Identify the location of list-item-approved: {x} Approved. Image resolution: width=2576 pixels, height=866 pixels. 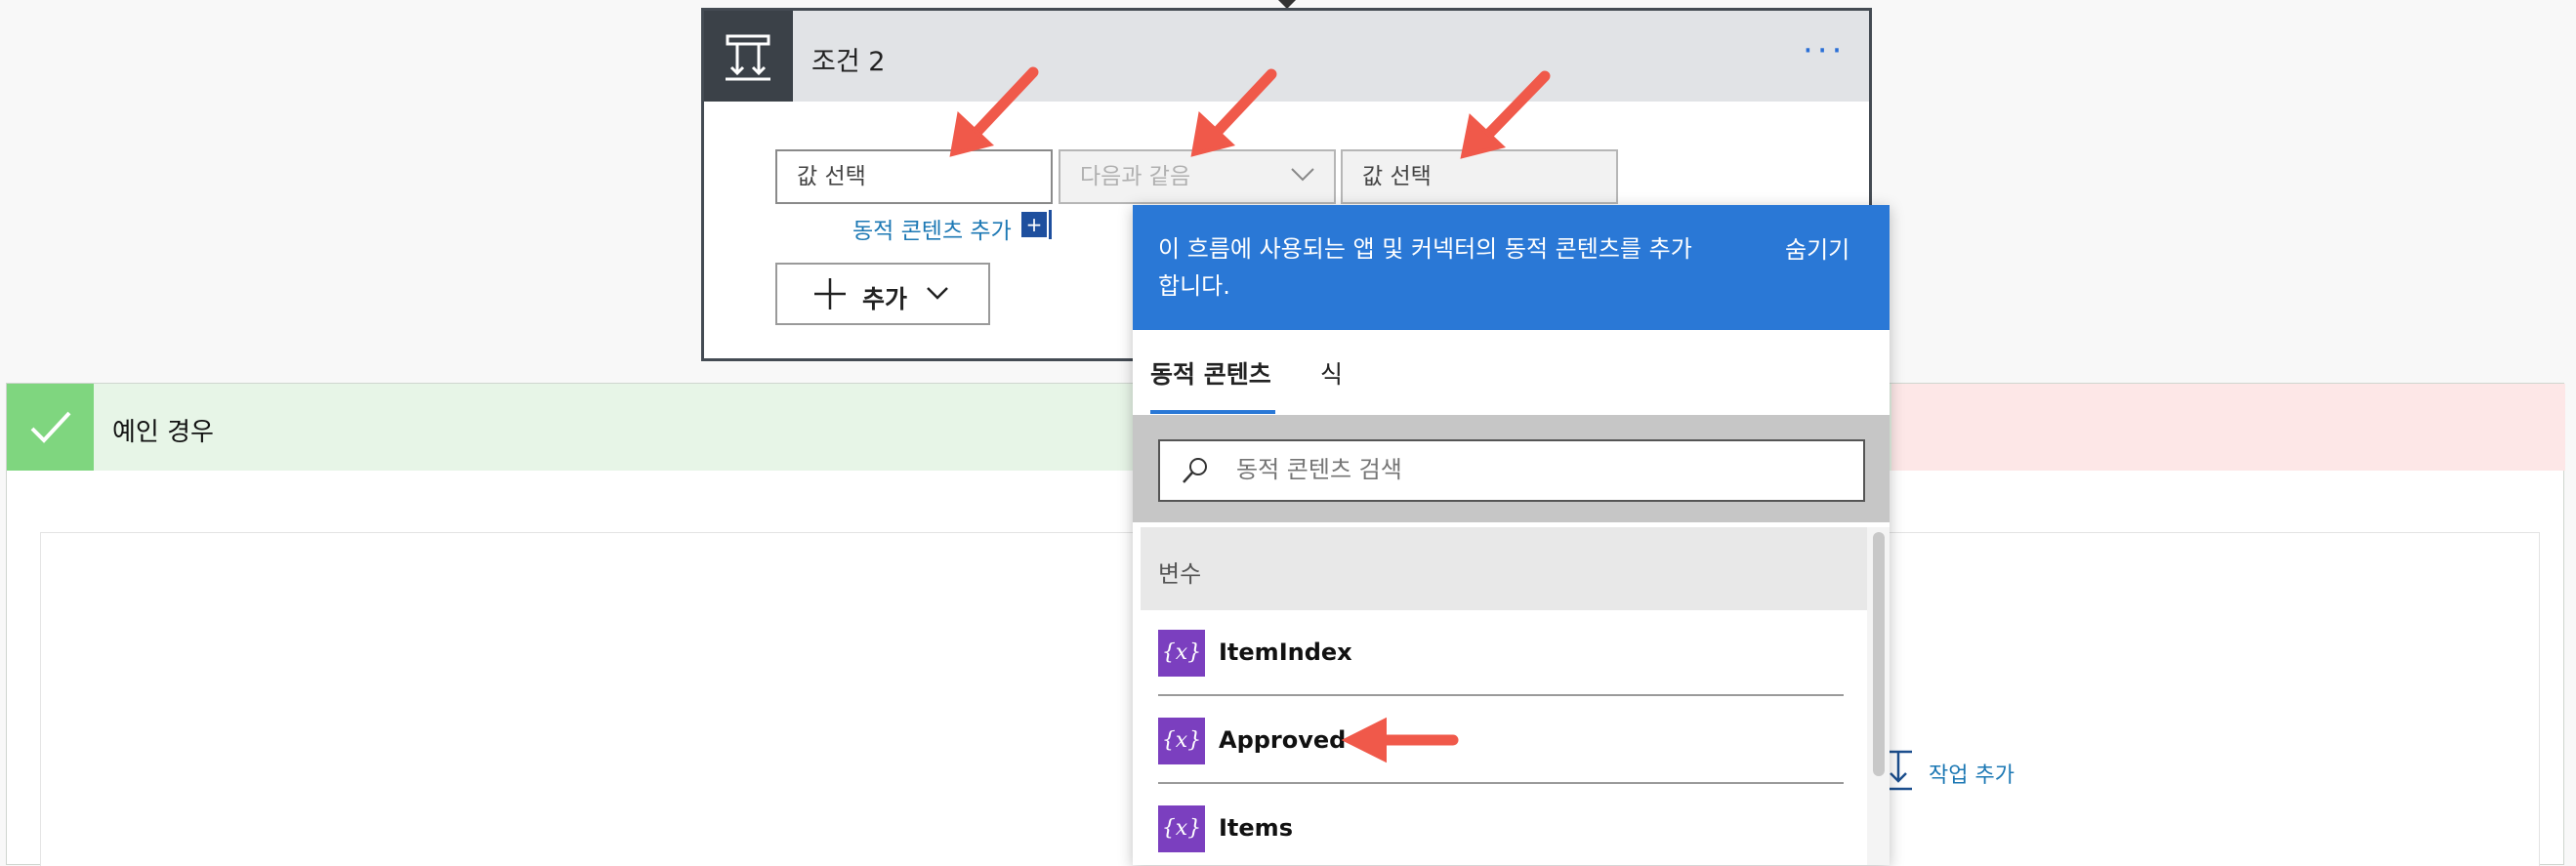
(1504, 742).